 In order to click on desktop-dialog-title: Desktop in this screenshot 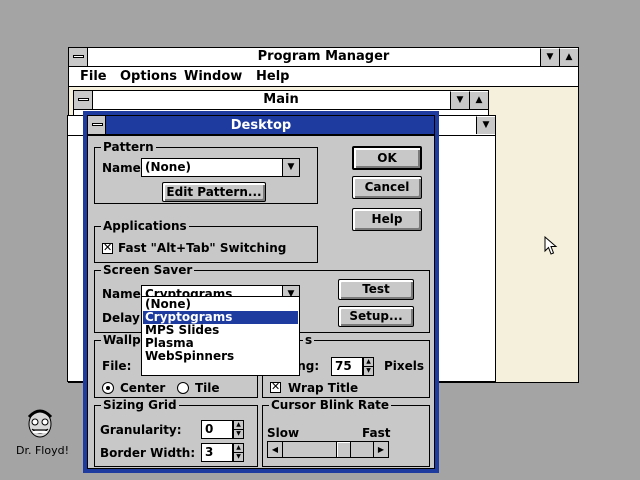, I will do `click(261, 125)`.